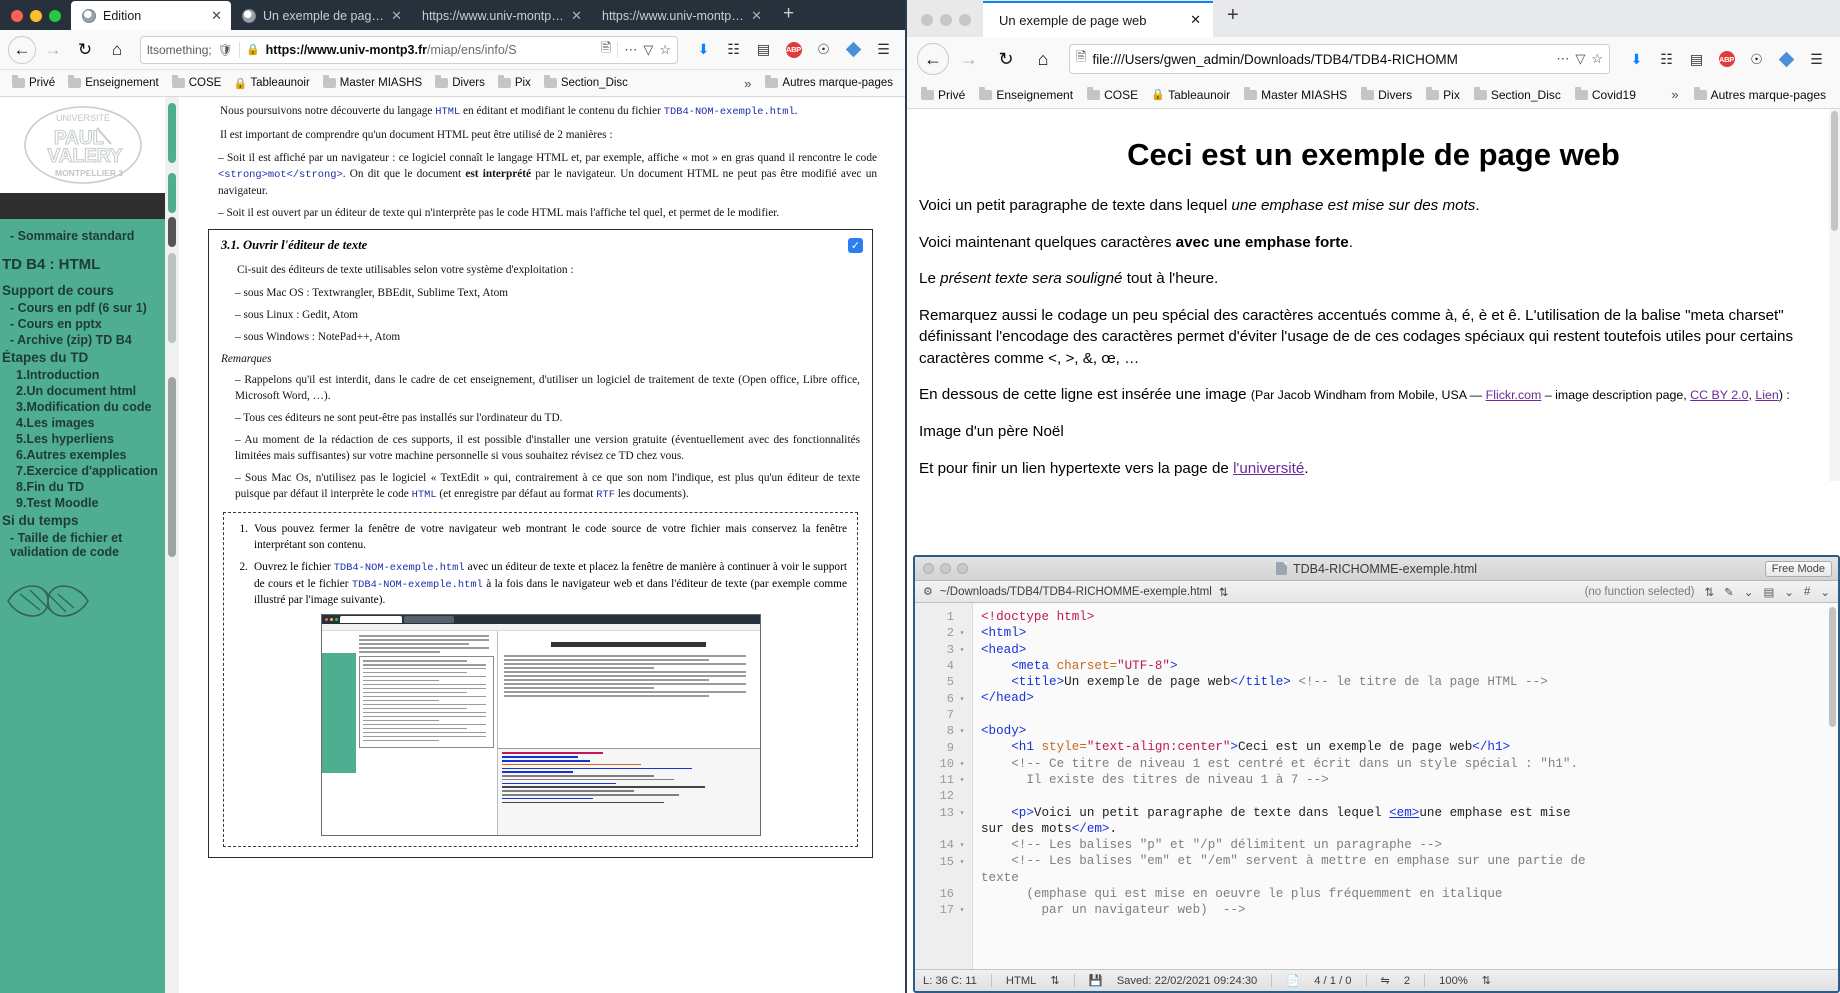  Describe the element at coordinates (945, 25) in the screenshot. I see `right-window-controls` at that location.